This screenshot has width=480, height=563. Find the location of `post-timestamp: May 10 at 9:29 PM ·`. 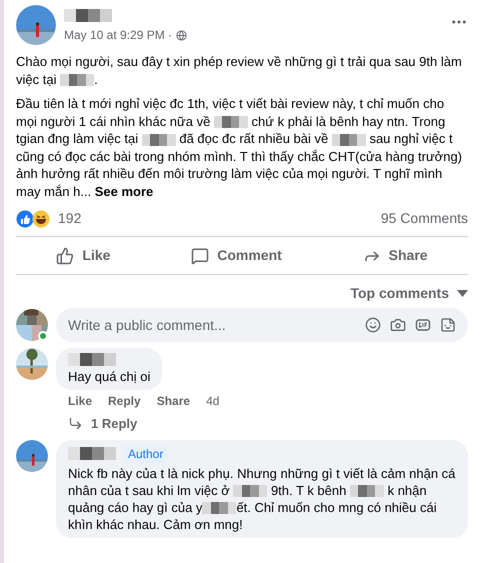

post-timestamp: May 10 at 9:29 PM · is located at coordinates (118, 35).